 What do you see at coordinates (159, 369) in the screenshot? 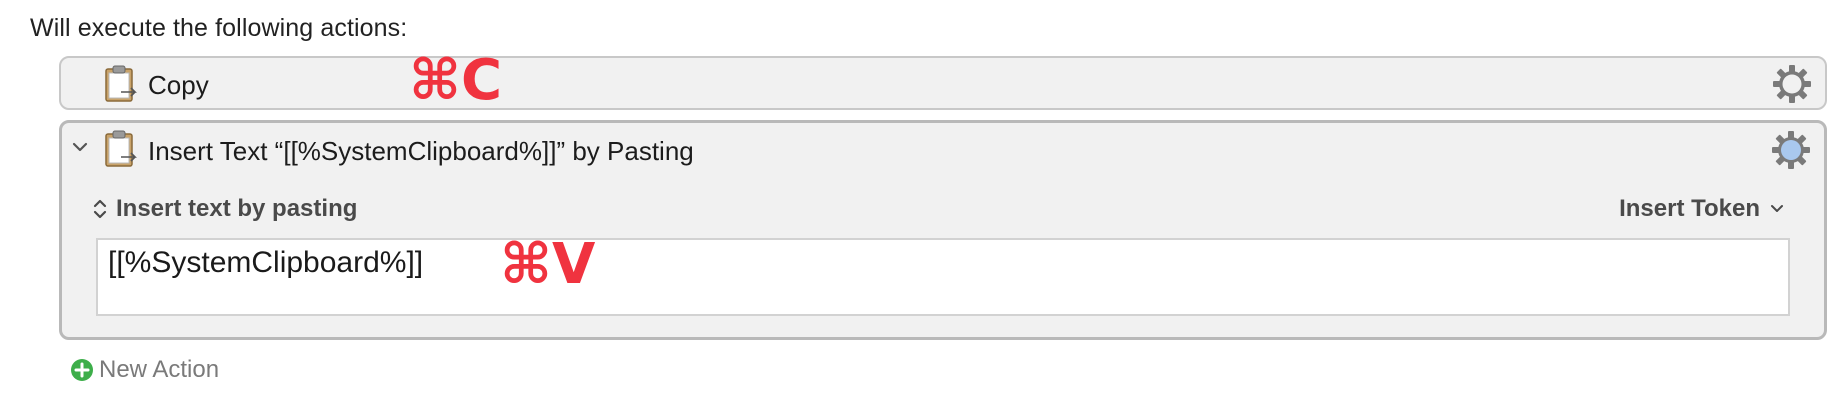
I see `new-action-label: New Action` at bounding box center [159, 369].